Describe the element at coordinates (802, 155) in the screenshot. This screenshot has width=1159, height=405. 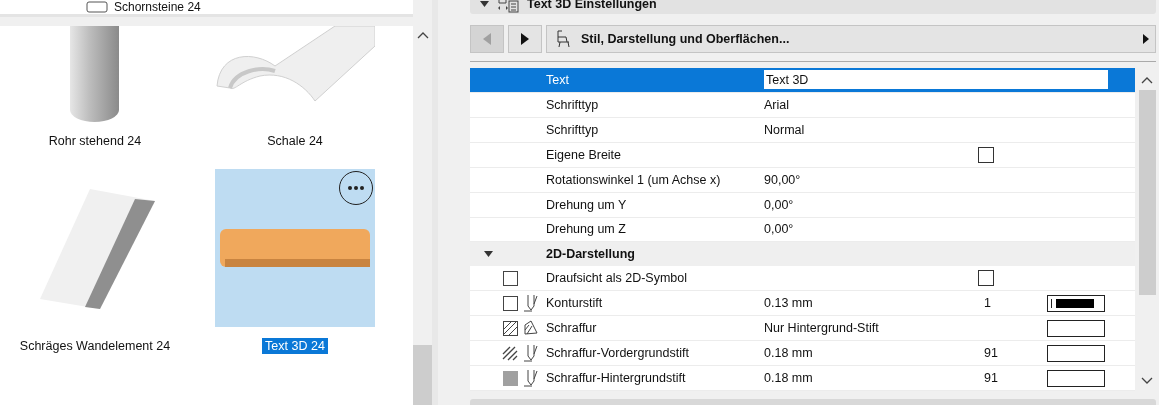
I see `parameter-row: Eigene Breite` at that location.